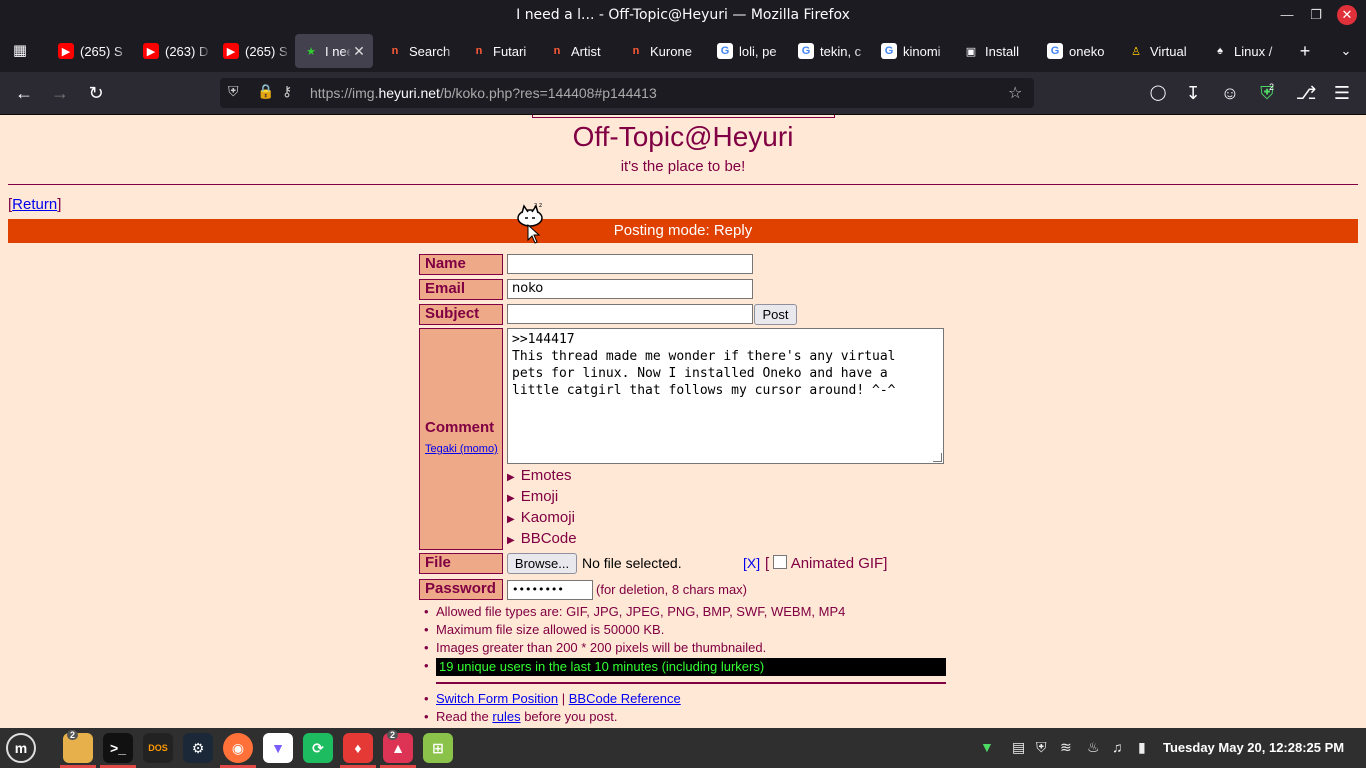 The height and width of the screenshot is (768, 1366). I want to click on tegaki-link: Tegaki (momo), so click(461, 449).